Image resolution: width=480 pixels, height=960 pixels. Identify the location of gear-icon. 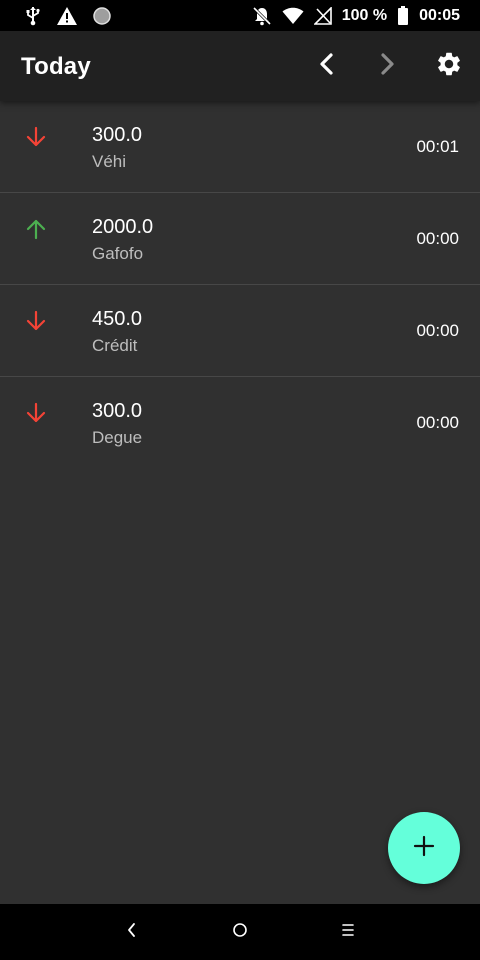
(449, 66).